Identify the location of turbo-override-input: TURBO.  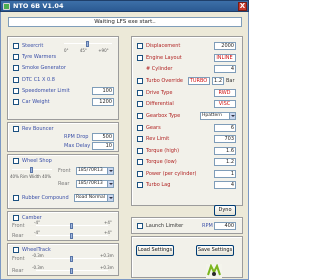
(199, 81).